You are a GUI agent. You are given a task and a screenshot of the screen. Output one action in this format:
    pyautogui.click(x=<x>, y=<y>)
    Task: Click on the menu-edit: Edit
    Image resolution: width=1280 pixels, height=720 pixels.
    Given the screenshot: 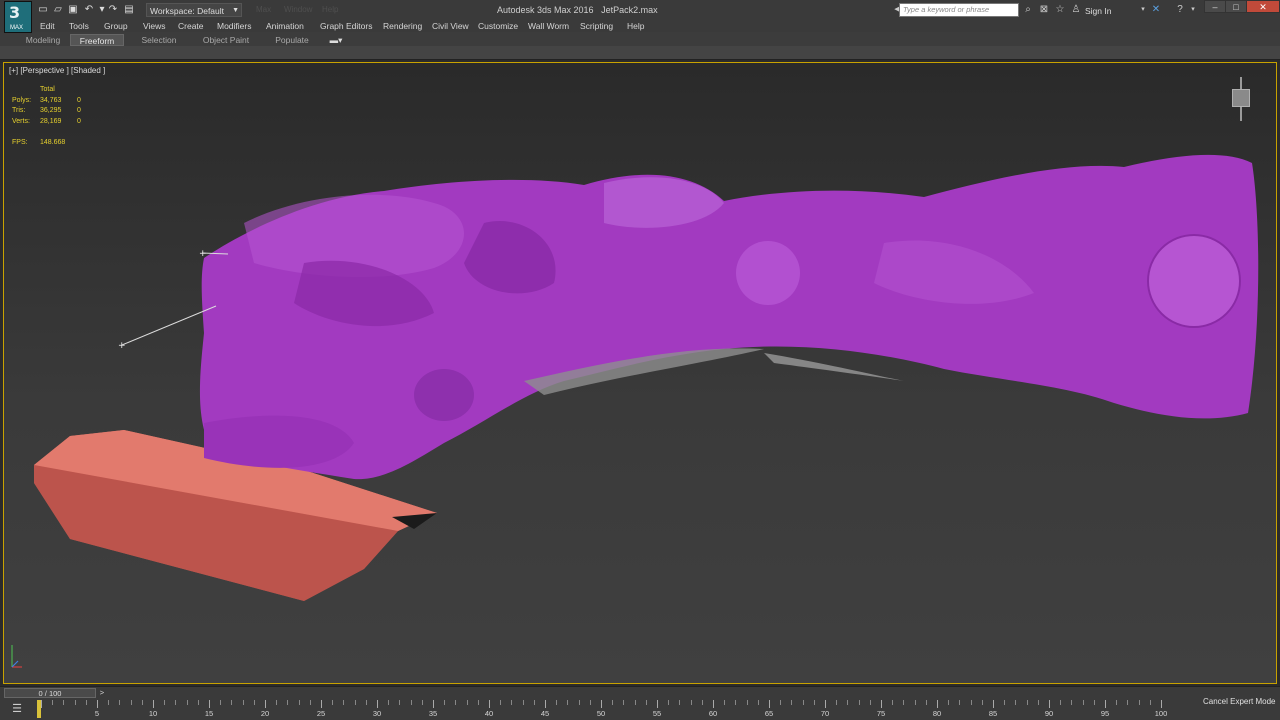 What is the action you would take?
    pyautogui.click(x=47, y=26)
    